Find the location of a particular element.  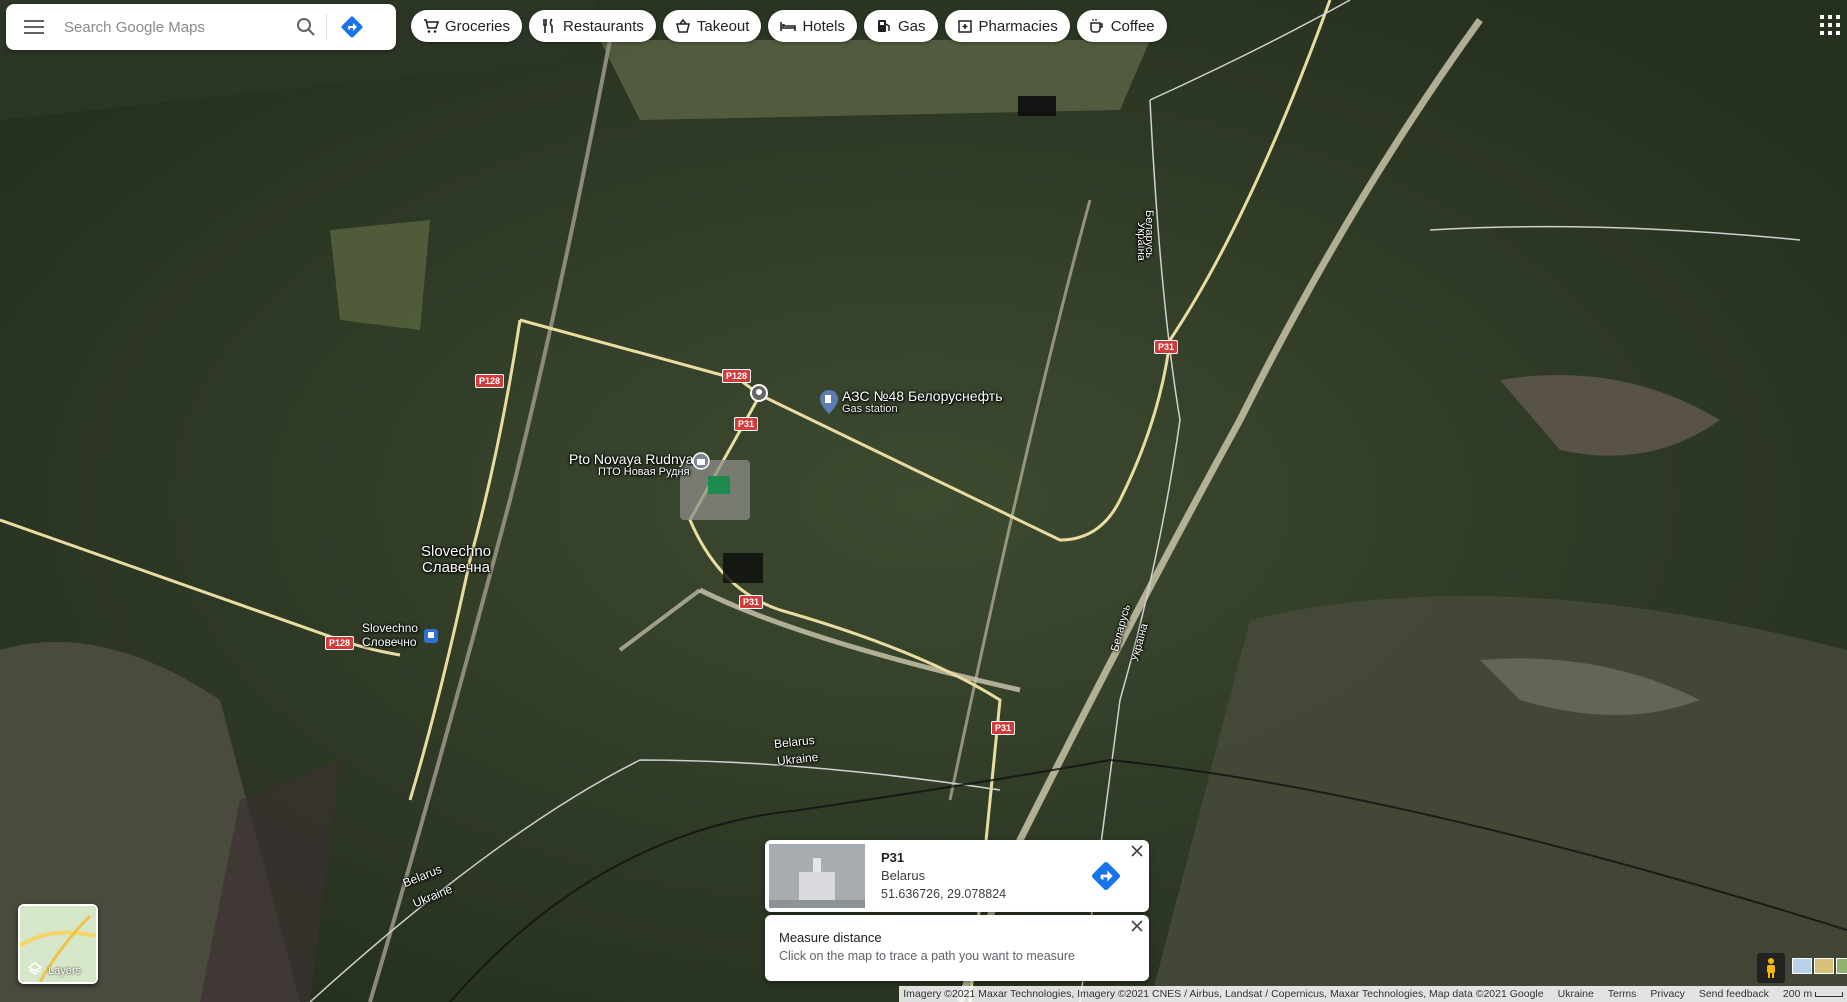

pegman-icon is located at coordinates (1771, 968).